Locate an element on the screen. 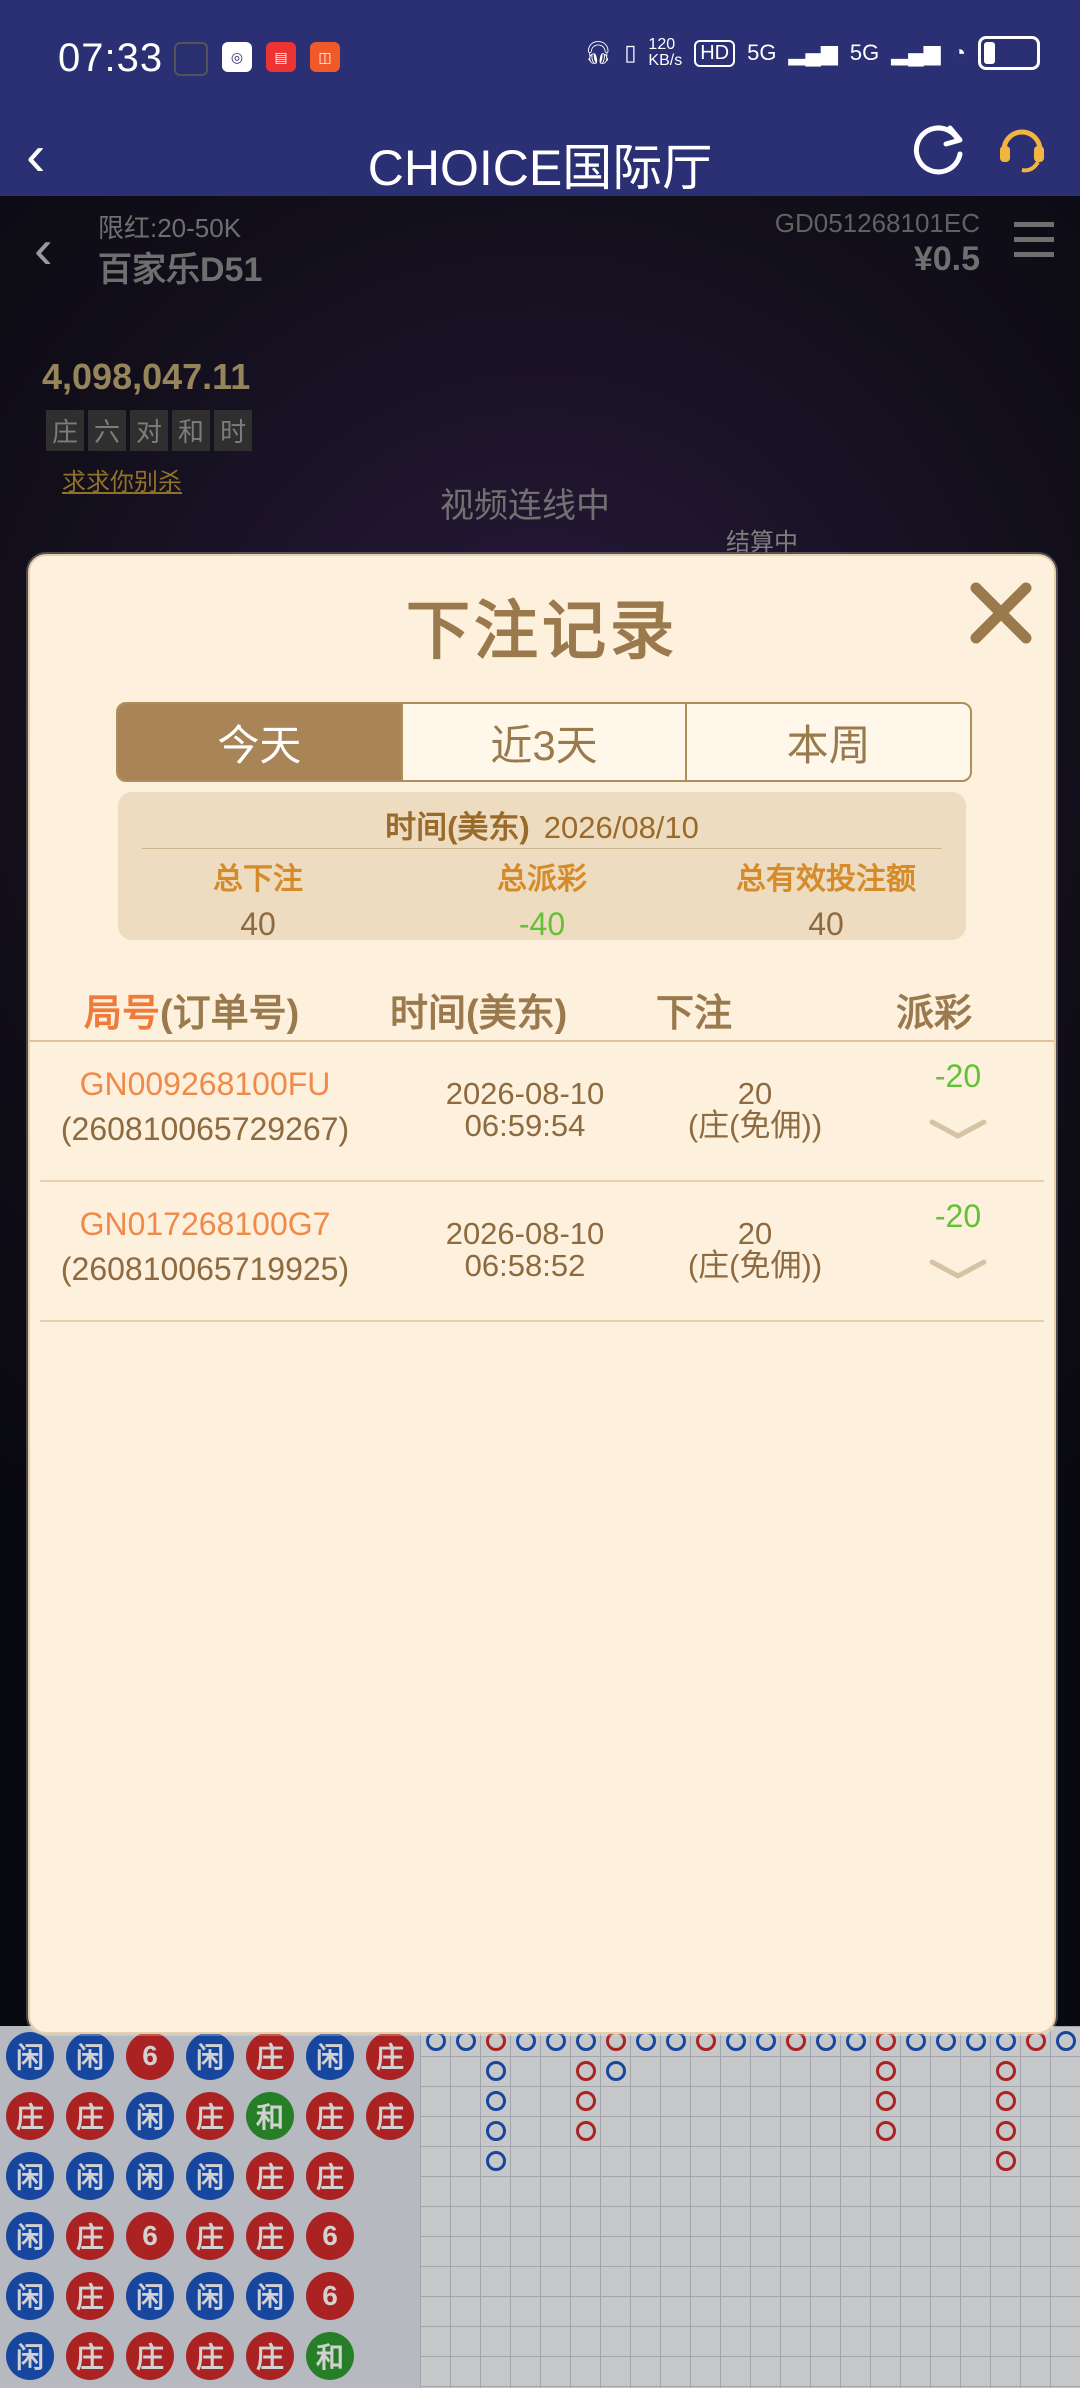 Image resolution: width=1080 pixels, height=2388 pixels. status-right-icons: 🎧︎ ▯ 120 KB/s HD 5G ▂▄▆ 5G ▂▄▆ ◔ is located at coordinates (812, 53).